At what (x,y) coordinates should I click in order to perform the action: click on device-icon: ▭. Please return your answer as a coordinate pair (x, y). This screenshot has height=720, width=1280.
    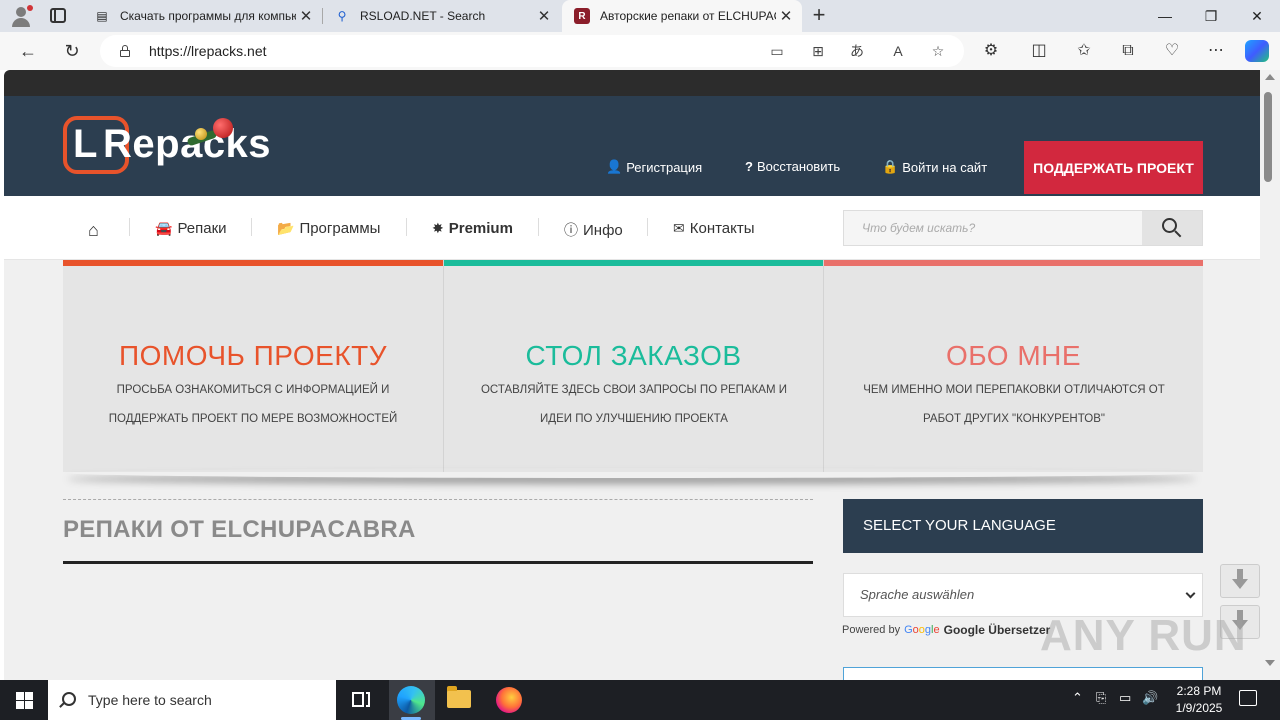
    Looking at the image, I should click on (777, 51).